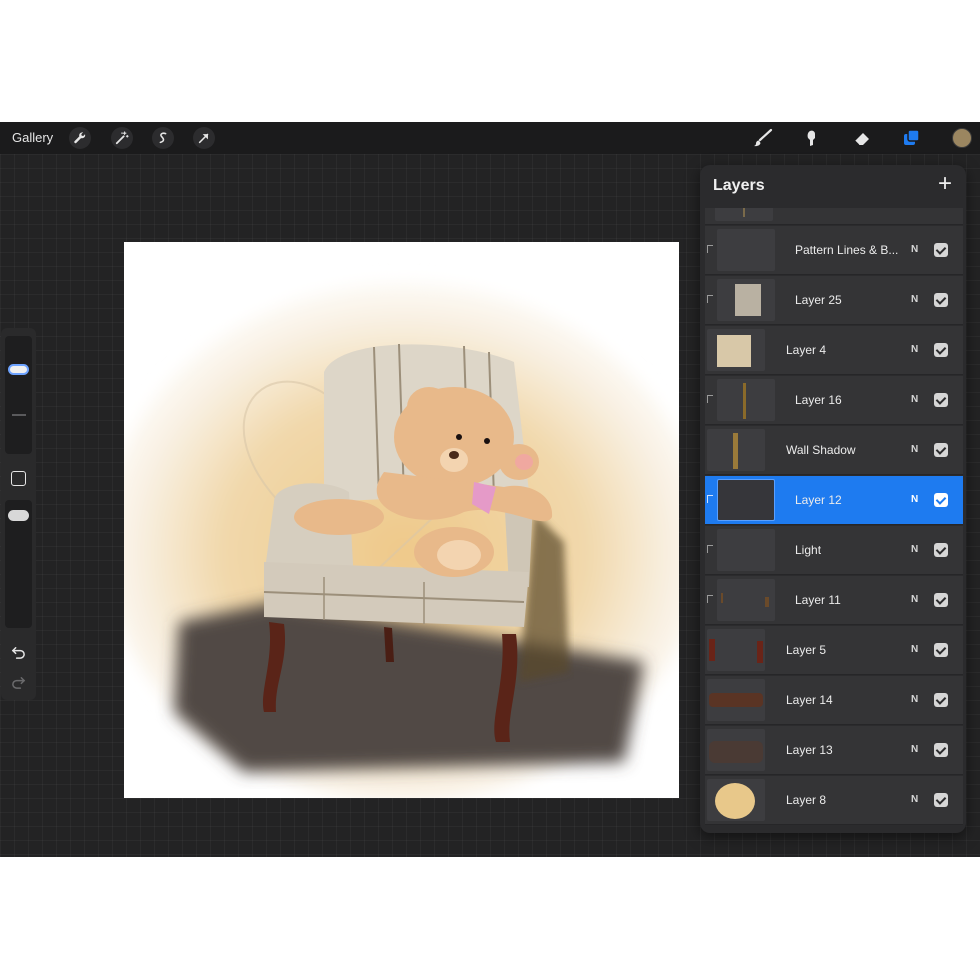  I want to click on adjustments-wand-icon, so click(122, 138).